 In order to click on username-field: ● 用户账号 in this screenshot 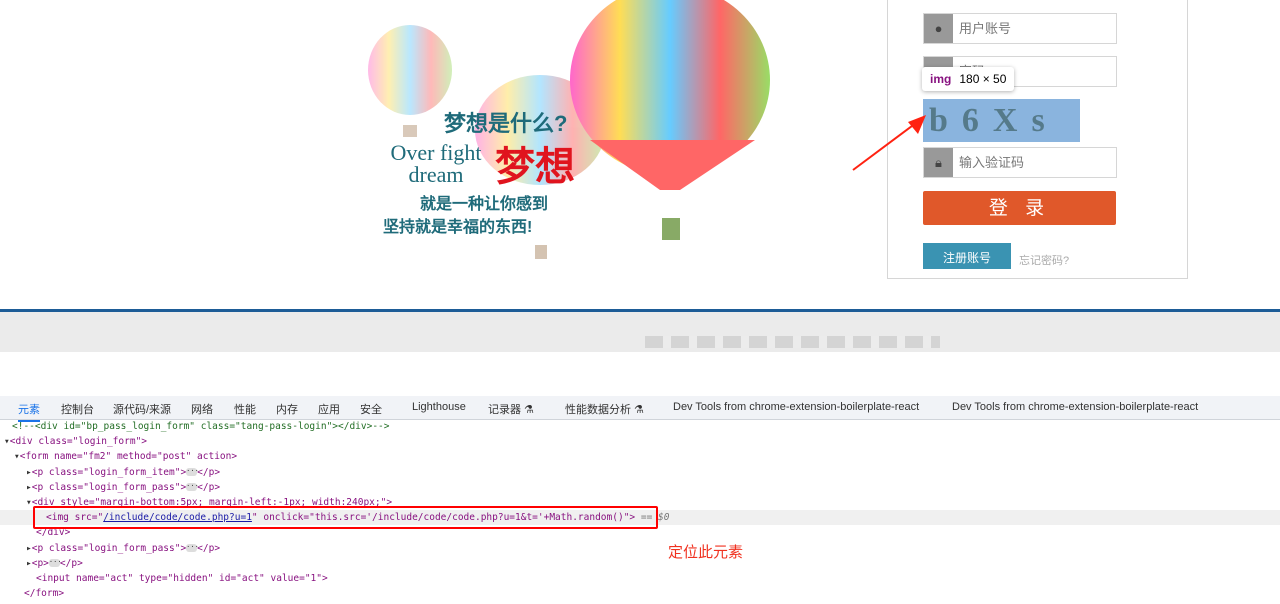, I will do `click(1020, 28)`.